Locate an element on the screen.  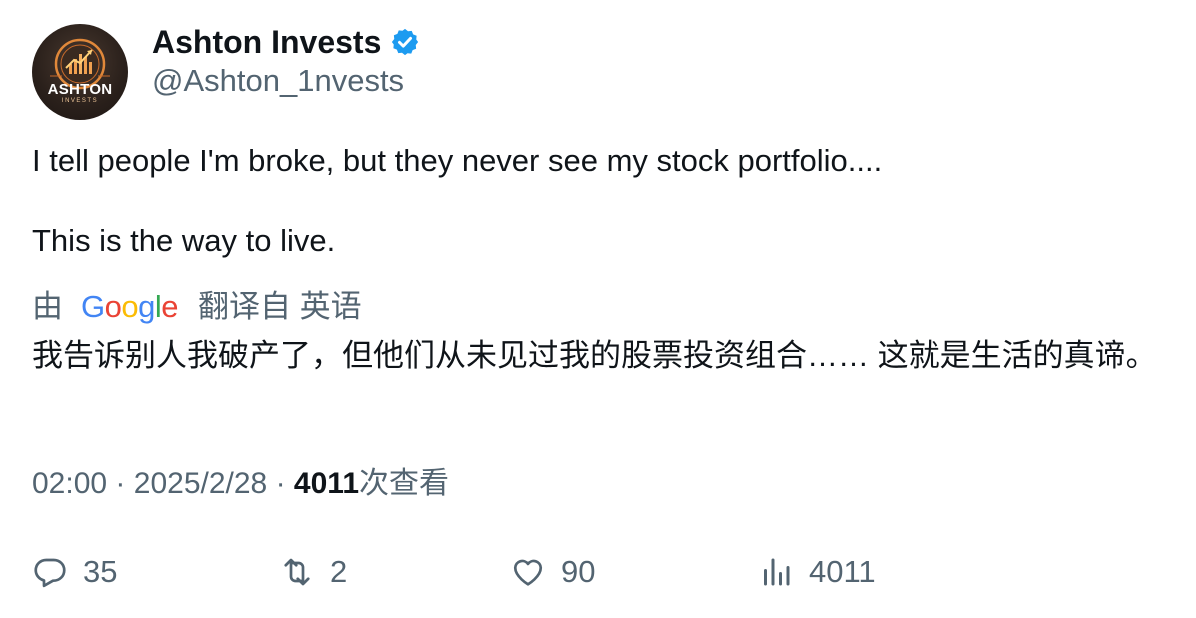
tweet-time: 02:00 is located at coordinates (69, 483).